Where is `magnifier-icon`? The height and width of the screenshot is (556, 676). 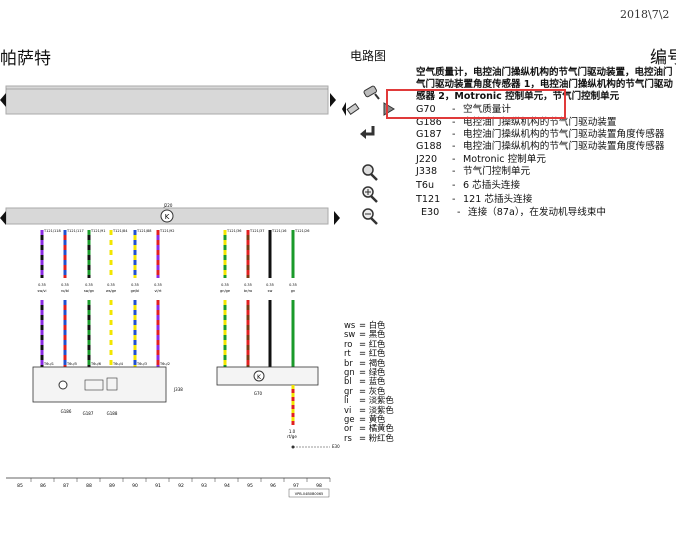 magnifier-icon is located at coordinates (370, 172).